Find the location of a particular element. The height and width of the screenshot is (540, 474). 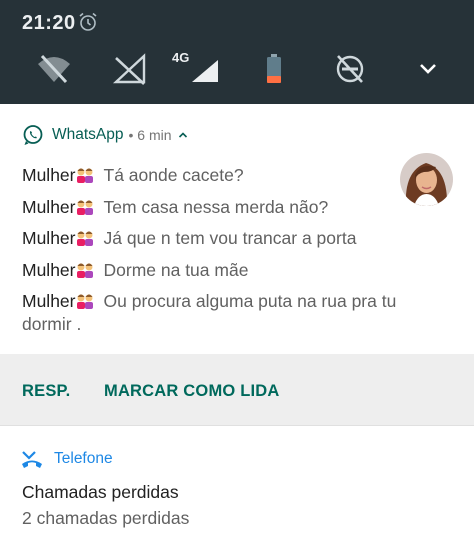

message-text: Tá aonde cacete? is located at coordinates (173, 175).